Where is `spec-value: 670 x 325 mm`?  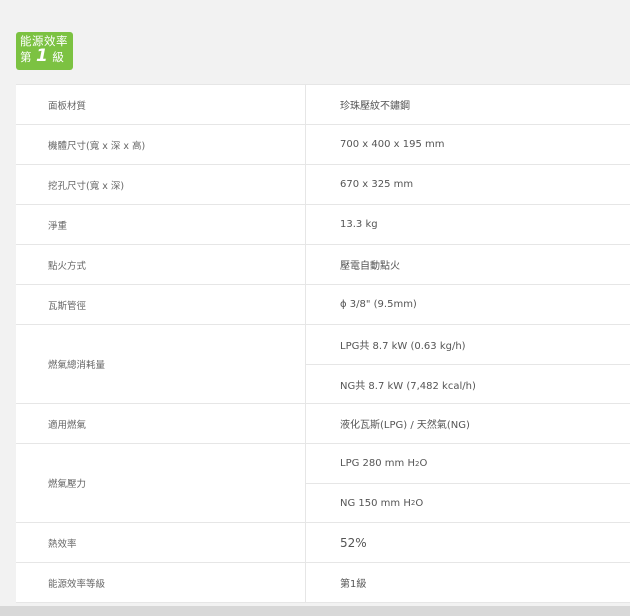
spec-value: 670 x 325 mm is located at coordinates (377, 184).